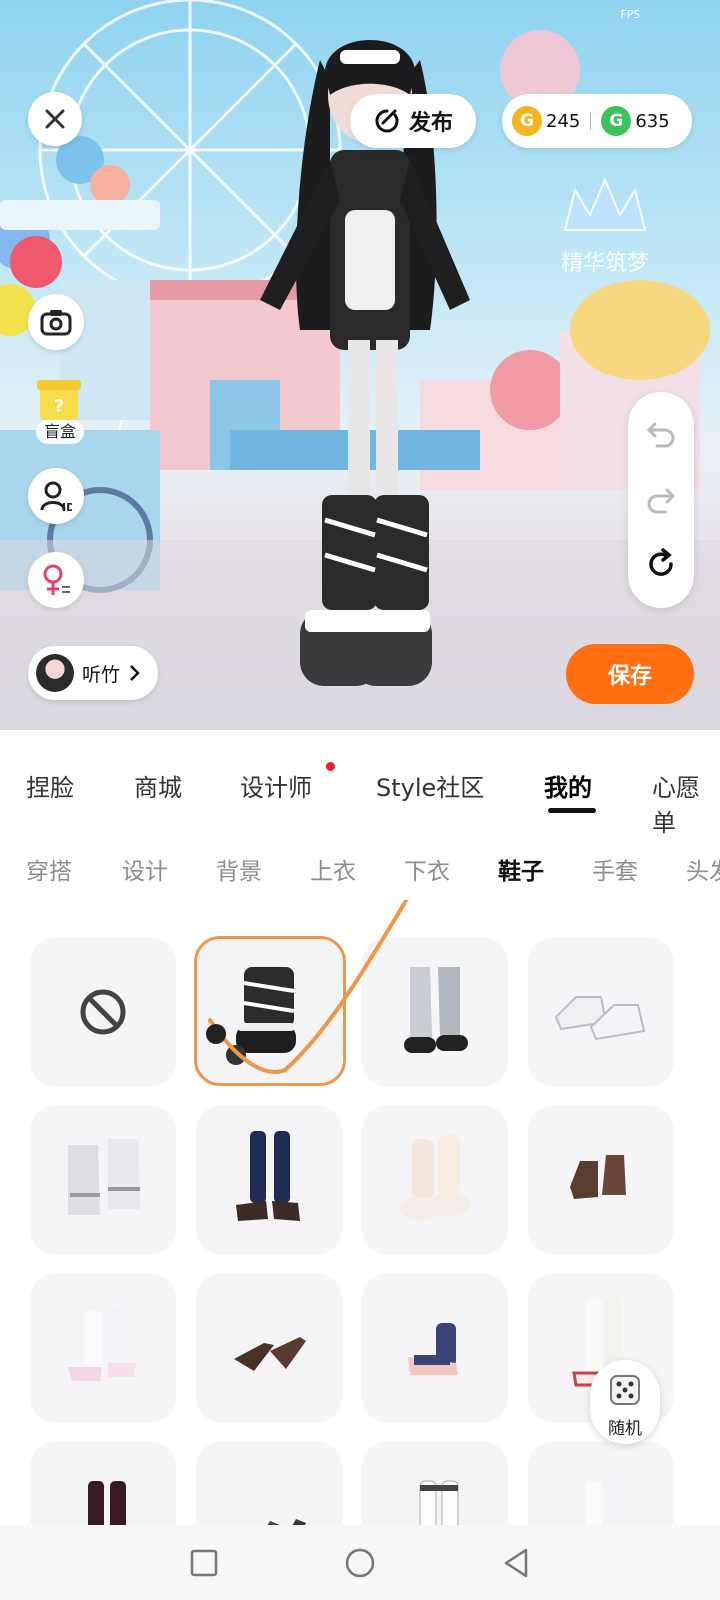  Describe the element at coordinates (204, 1563) in the screenshot. I see `recent-apps-icon` at that location.